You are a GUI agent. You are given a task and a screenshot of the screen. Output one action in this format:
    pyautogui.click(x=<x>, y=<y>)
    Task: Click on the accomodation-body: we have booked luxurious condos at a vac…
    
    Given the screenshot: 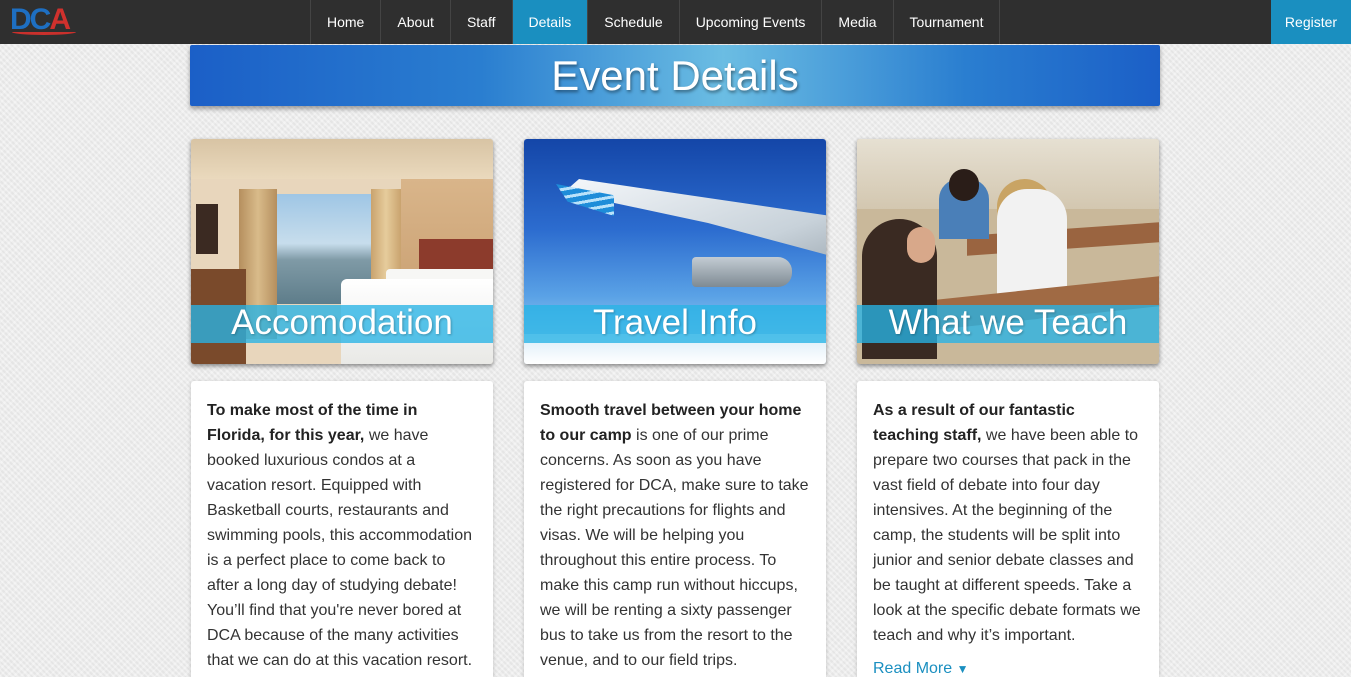 What is the action you would take?
    pyautogui.click(x=340, y=548)
    